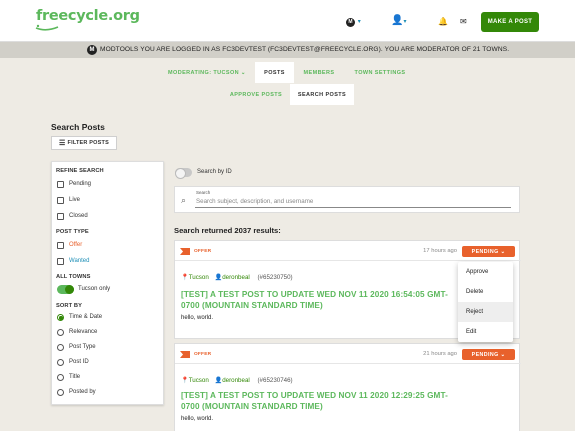 The width and height of the screenshot is (575, 431). Describe the element at coordinates (510, 22) in the screenshot. I see `make-a-post-button: MAKE A POST` at that location.